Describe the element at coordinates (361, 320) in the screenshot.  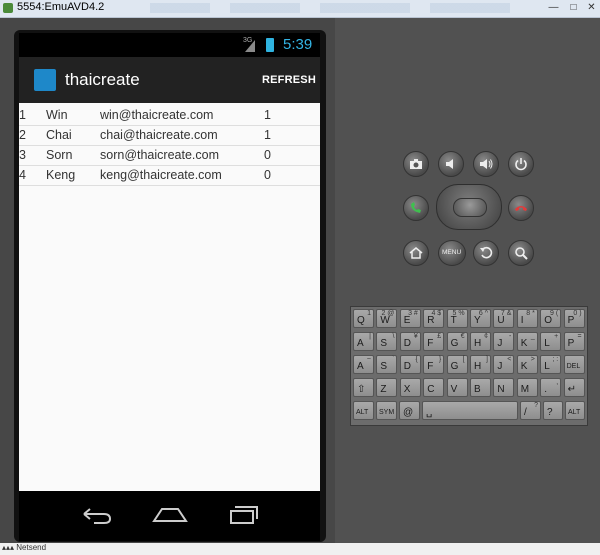
I see `key-label: Q` at that location.